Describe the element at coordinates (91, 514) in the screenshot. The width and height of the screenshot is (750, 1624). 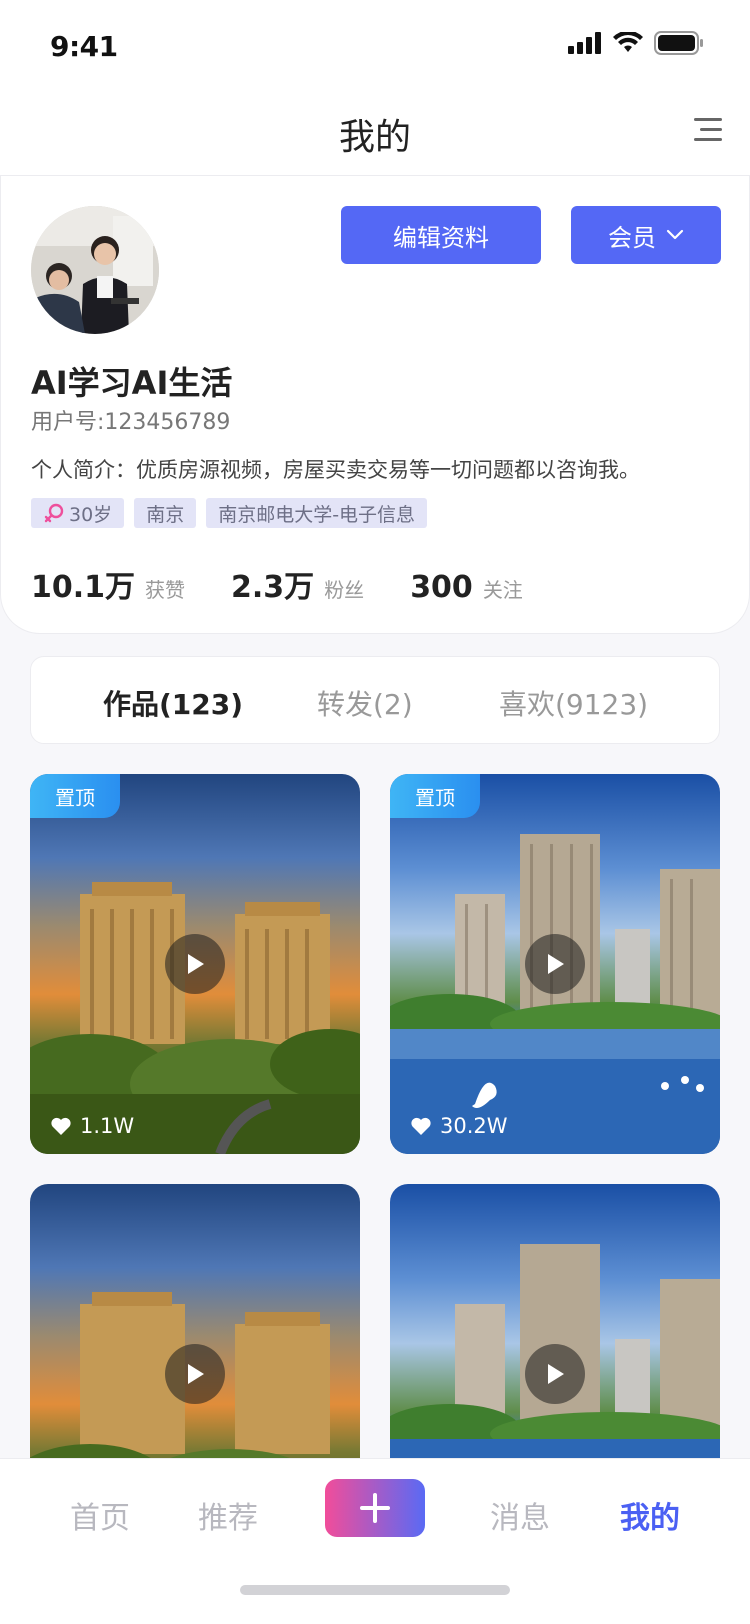
I see `tag-age-label: 30岁` at that location.